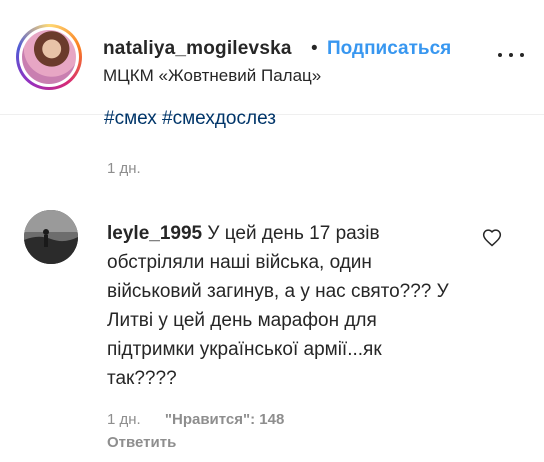  Describe the element at coordinates (254, 120) in the screenshot. I see `post-hashtags: #смех #смехдослез` at that location.